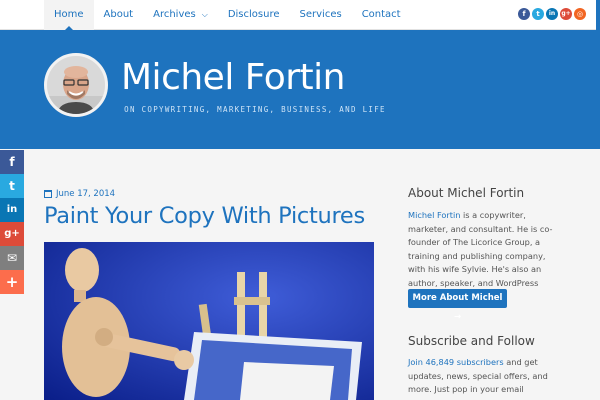 Image resolution: width=600 pixels, height=400 pixels. What do you see at coordinates (76, 85) in the screenshot?
I see `author-avatar` at bounding box center [76, 85].